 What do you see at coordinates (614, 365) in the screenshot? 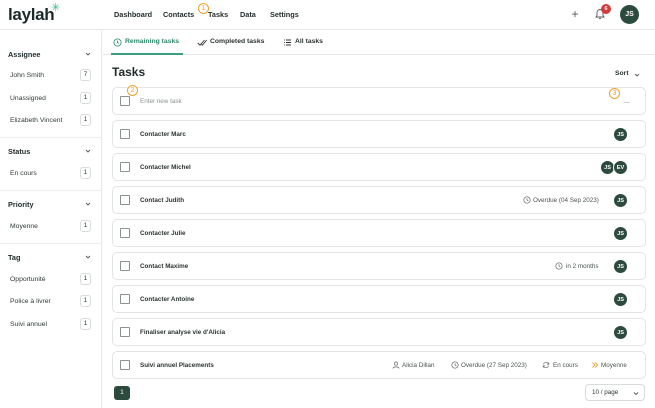
I see `task-priority: Moyenne` at bounding box center [614, 365].